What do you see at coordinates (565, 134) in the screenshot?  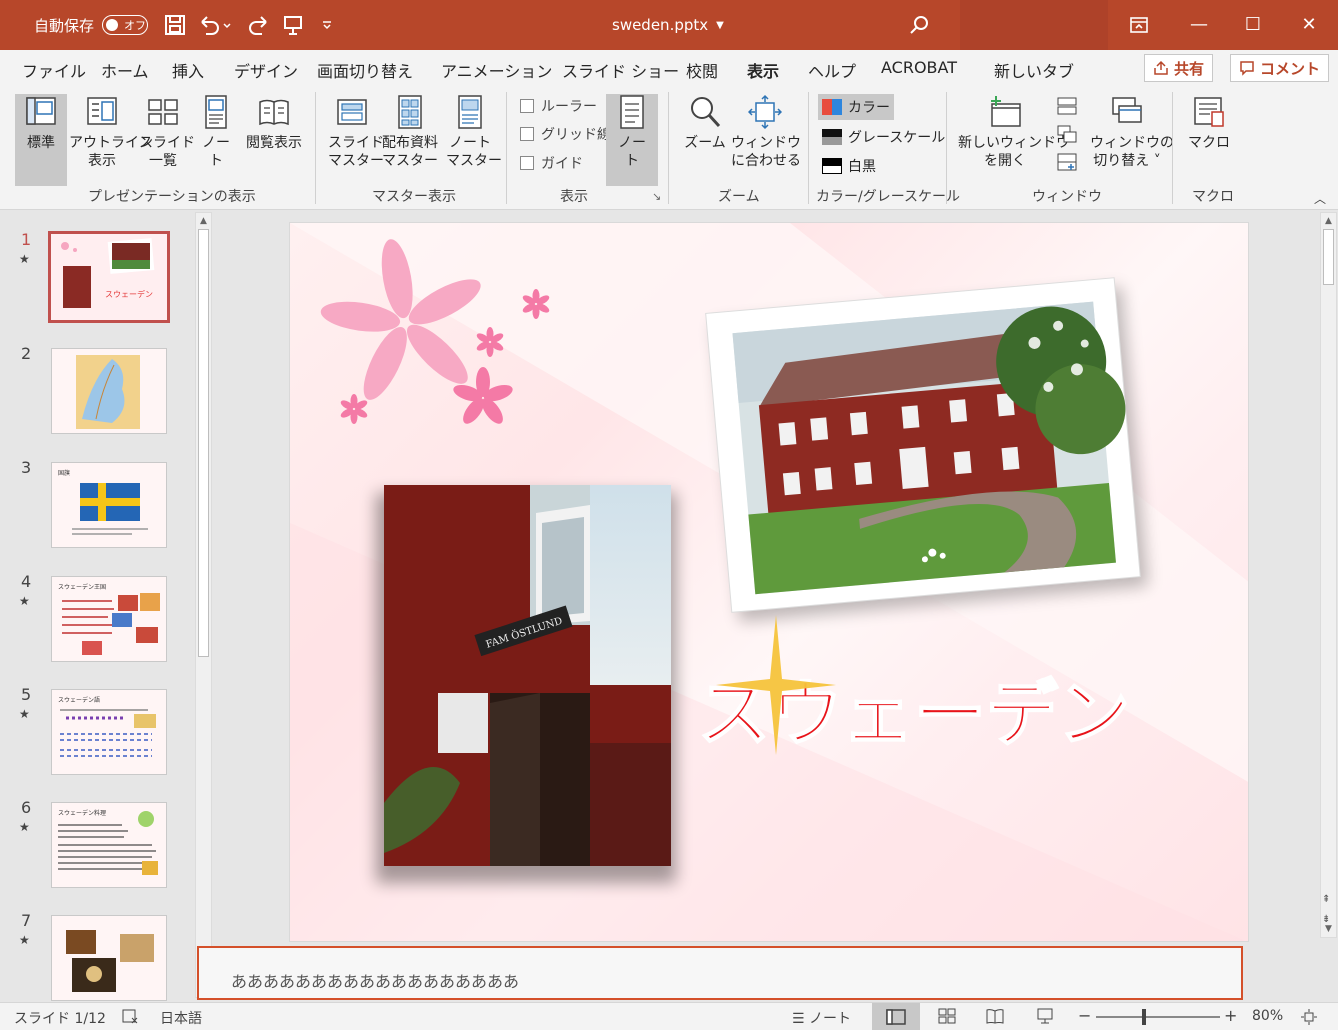 I see `gridlines-checkbox: グリッド線` at bounding box center [565, 134].